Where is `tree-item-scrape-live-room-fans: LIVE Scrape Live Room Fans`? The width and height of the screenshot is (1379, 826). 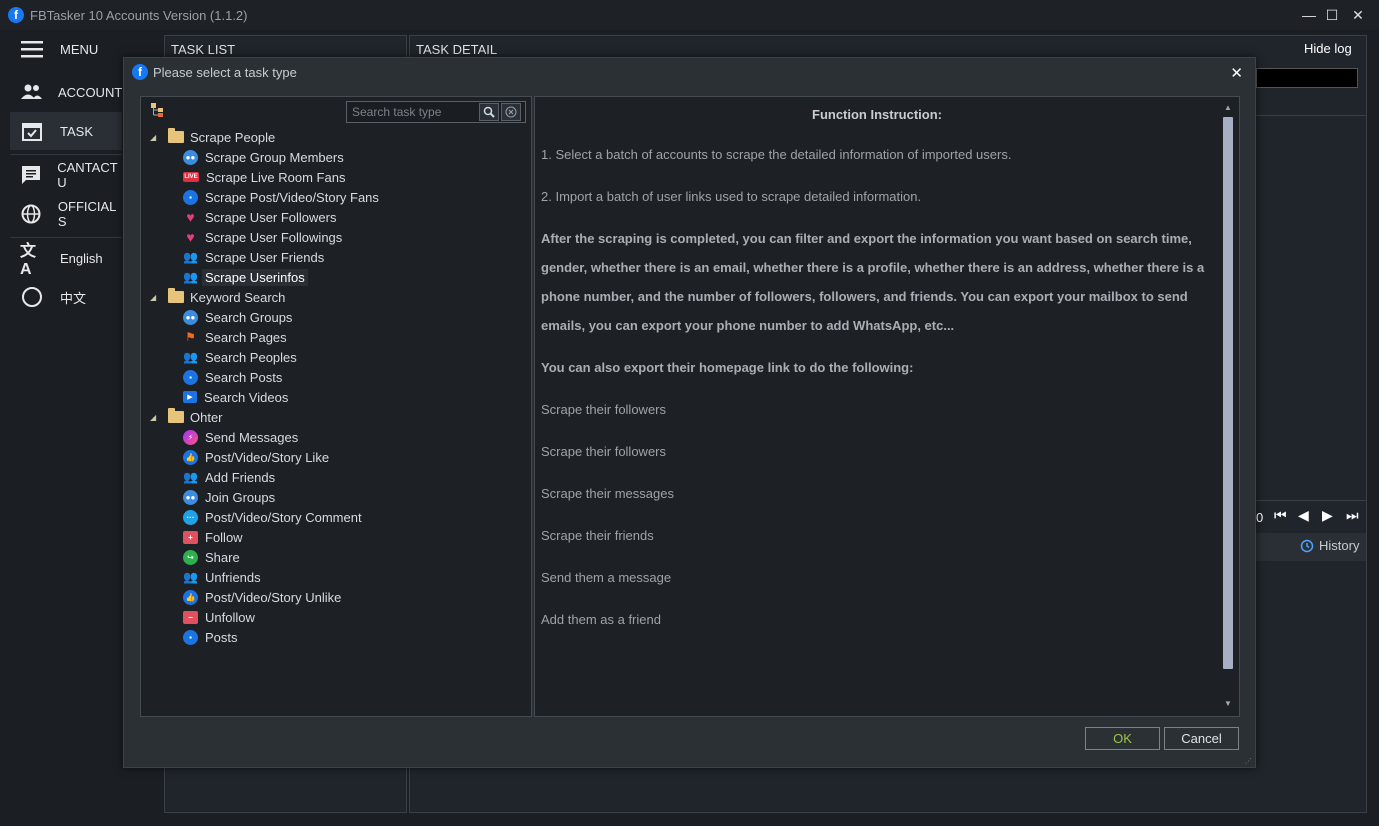
tree-item-scrape-live-room-fans: LIVE Scrape Live Room Fans is located at coordinates (336, 177).